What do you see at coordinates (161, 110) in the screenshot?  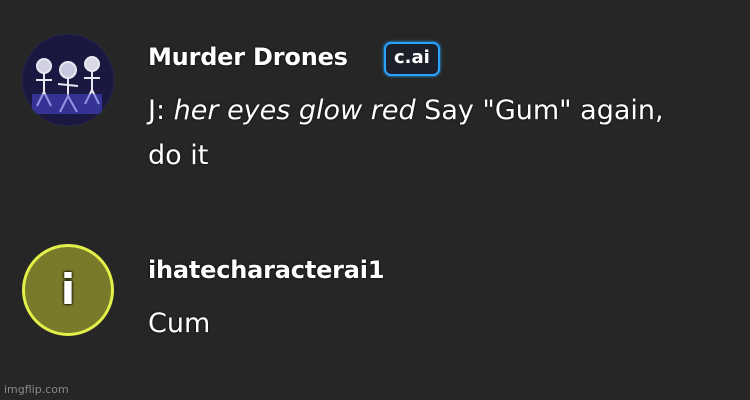 I see `speaker-prefix: J:` at bounding box center [161, 110].